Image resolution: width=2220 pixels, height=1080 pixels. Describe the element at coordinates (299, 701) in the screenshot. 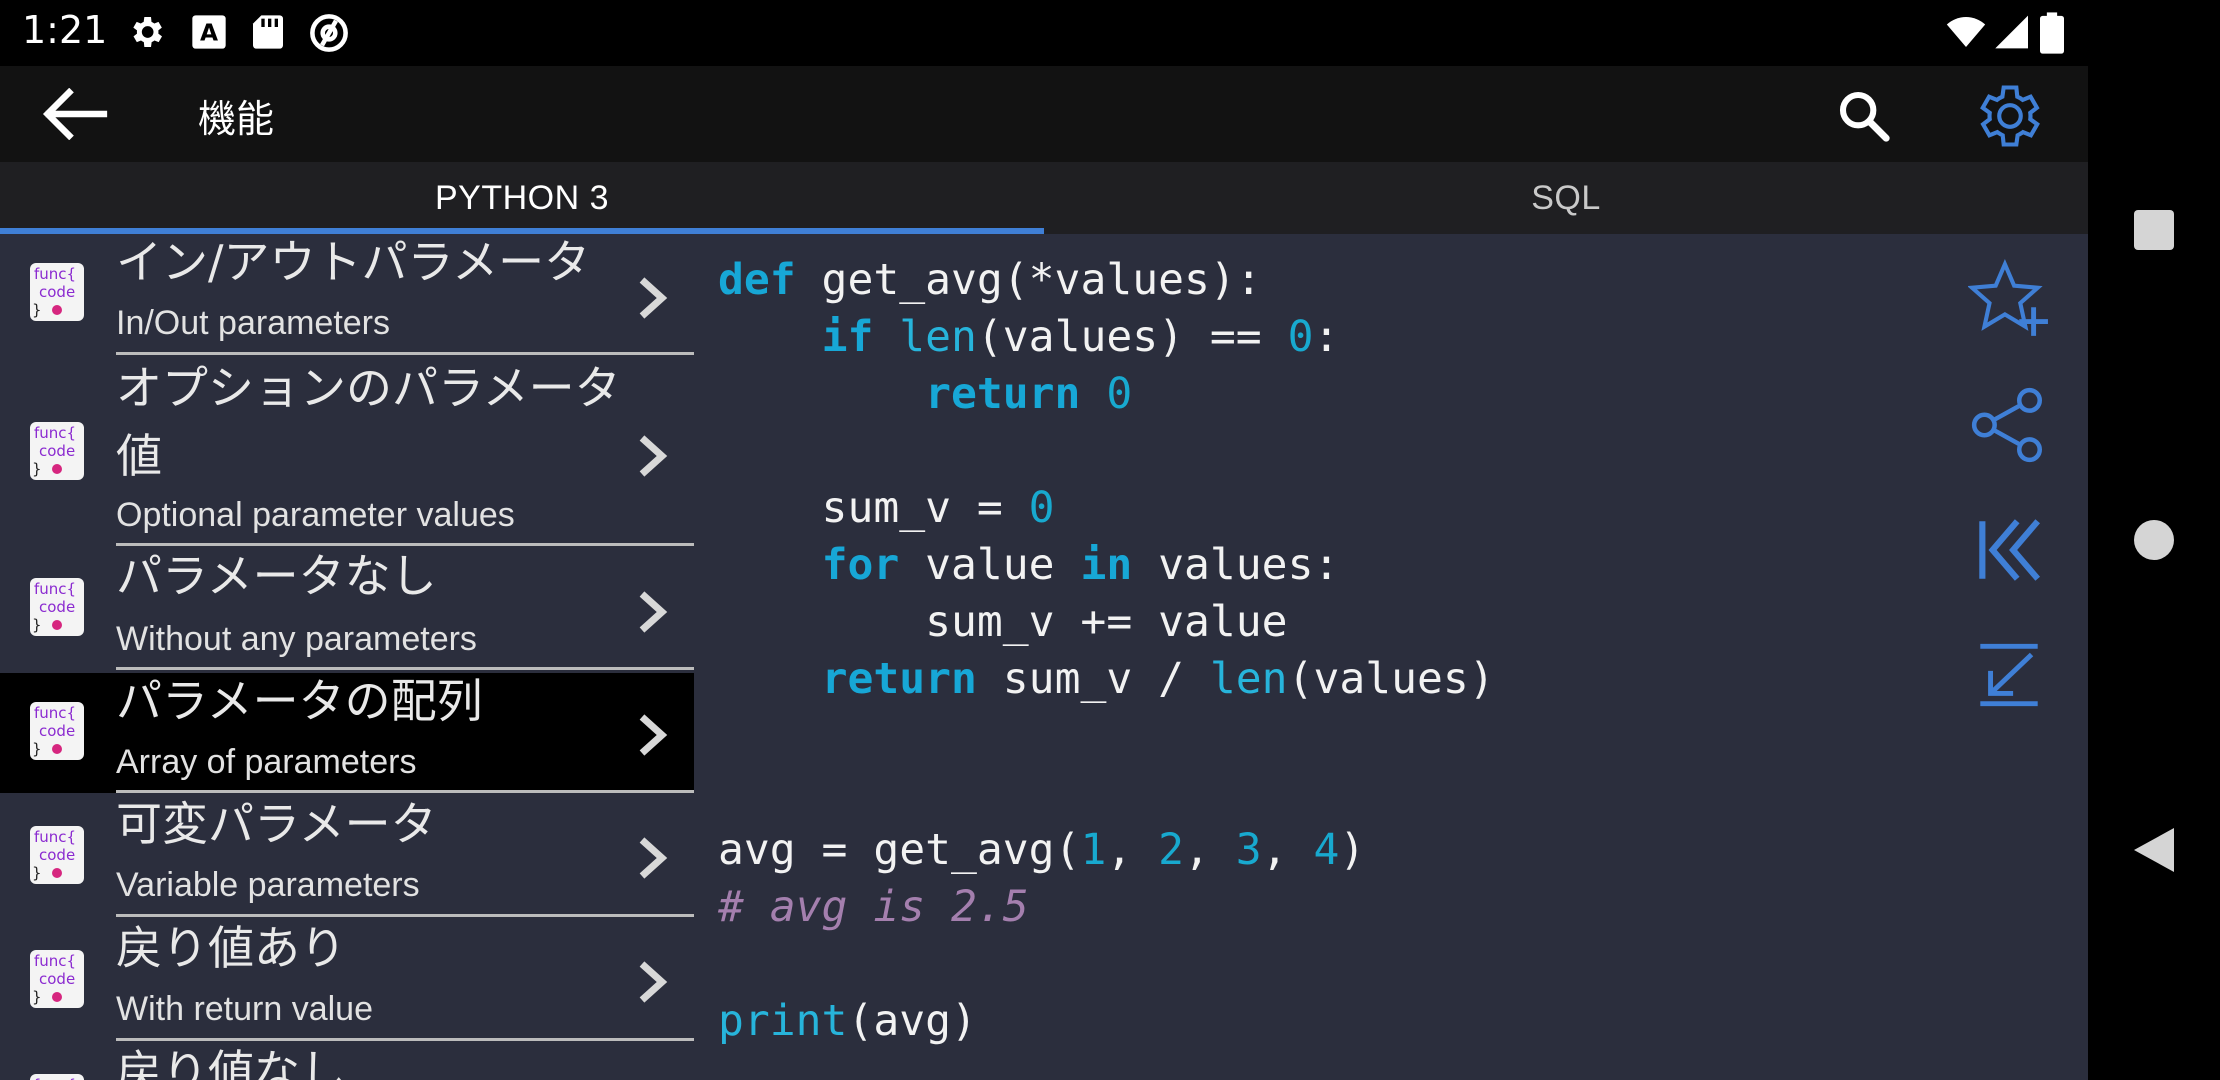

I see `item-title-jp: パラメータの配列` at that location.